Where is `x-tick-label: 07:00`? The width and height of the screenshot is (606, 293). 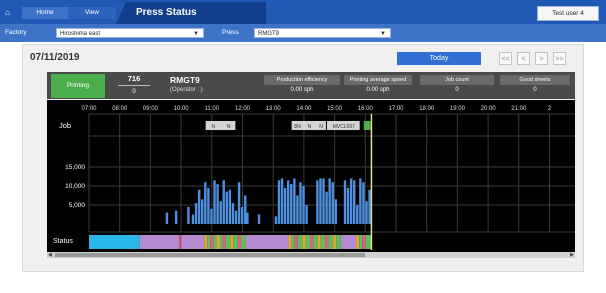
x-tick-label: 07:00 is located at coordinates (89, 109).